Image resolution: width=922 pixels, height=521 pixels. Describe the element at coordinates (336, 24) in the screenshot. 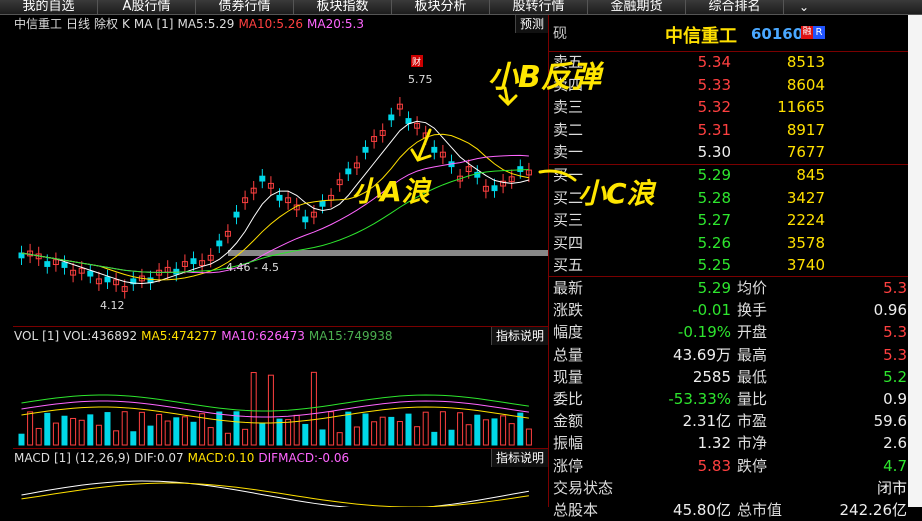

I see `kline-ma20: MA20:5.3` at that location.